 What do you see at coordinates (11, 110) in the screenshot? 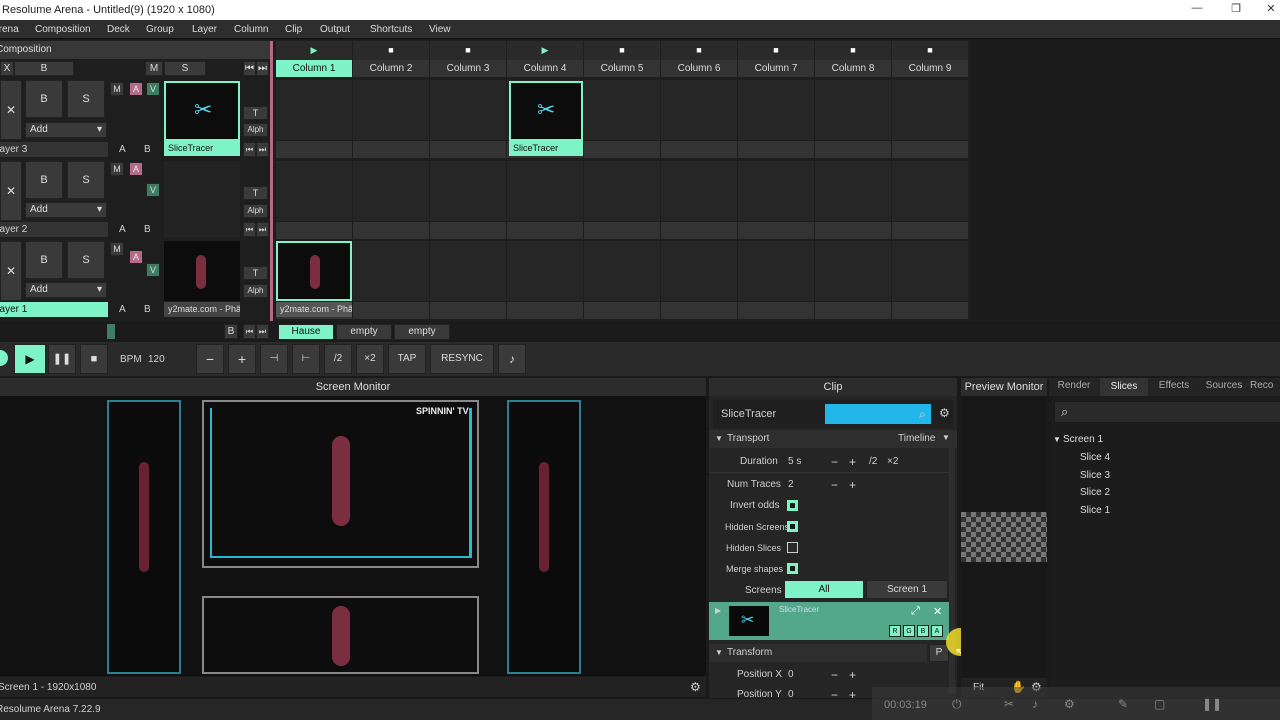
I see `layer-3-clear-button: ✕` at bounding box center [11, 110].